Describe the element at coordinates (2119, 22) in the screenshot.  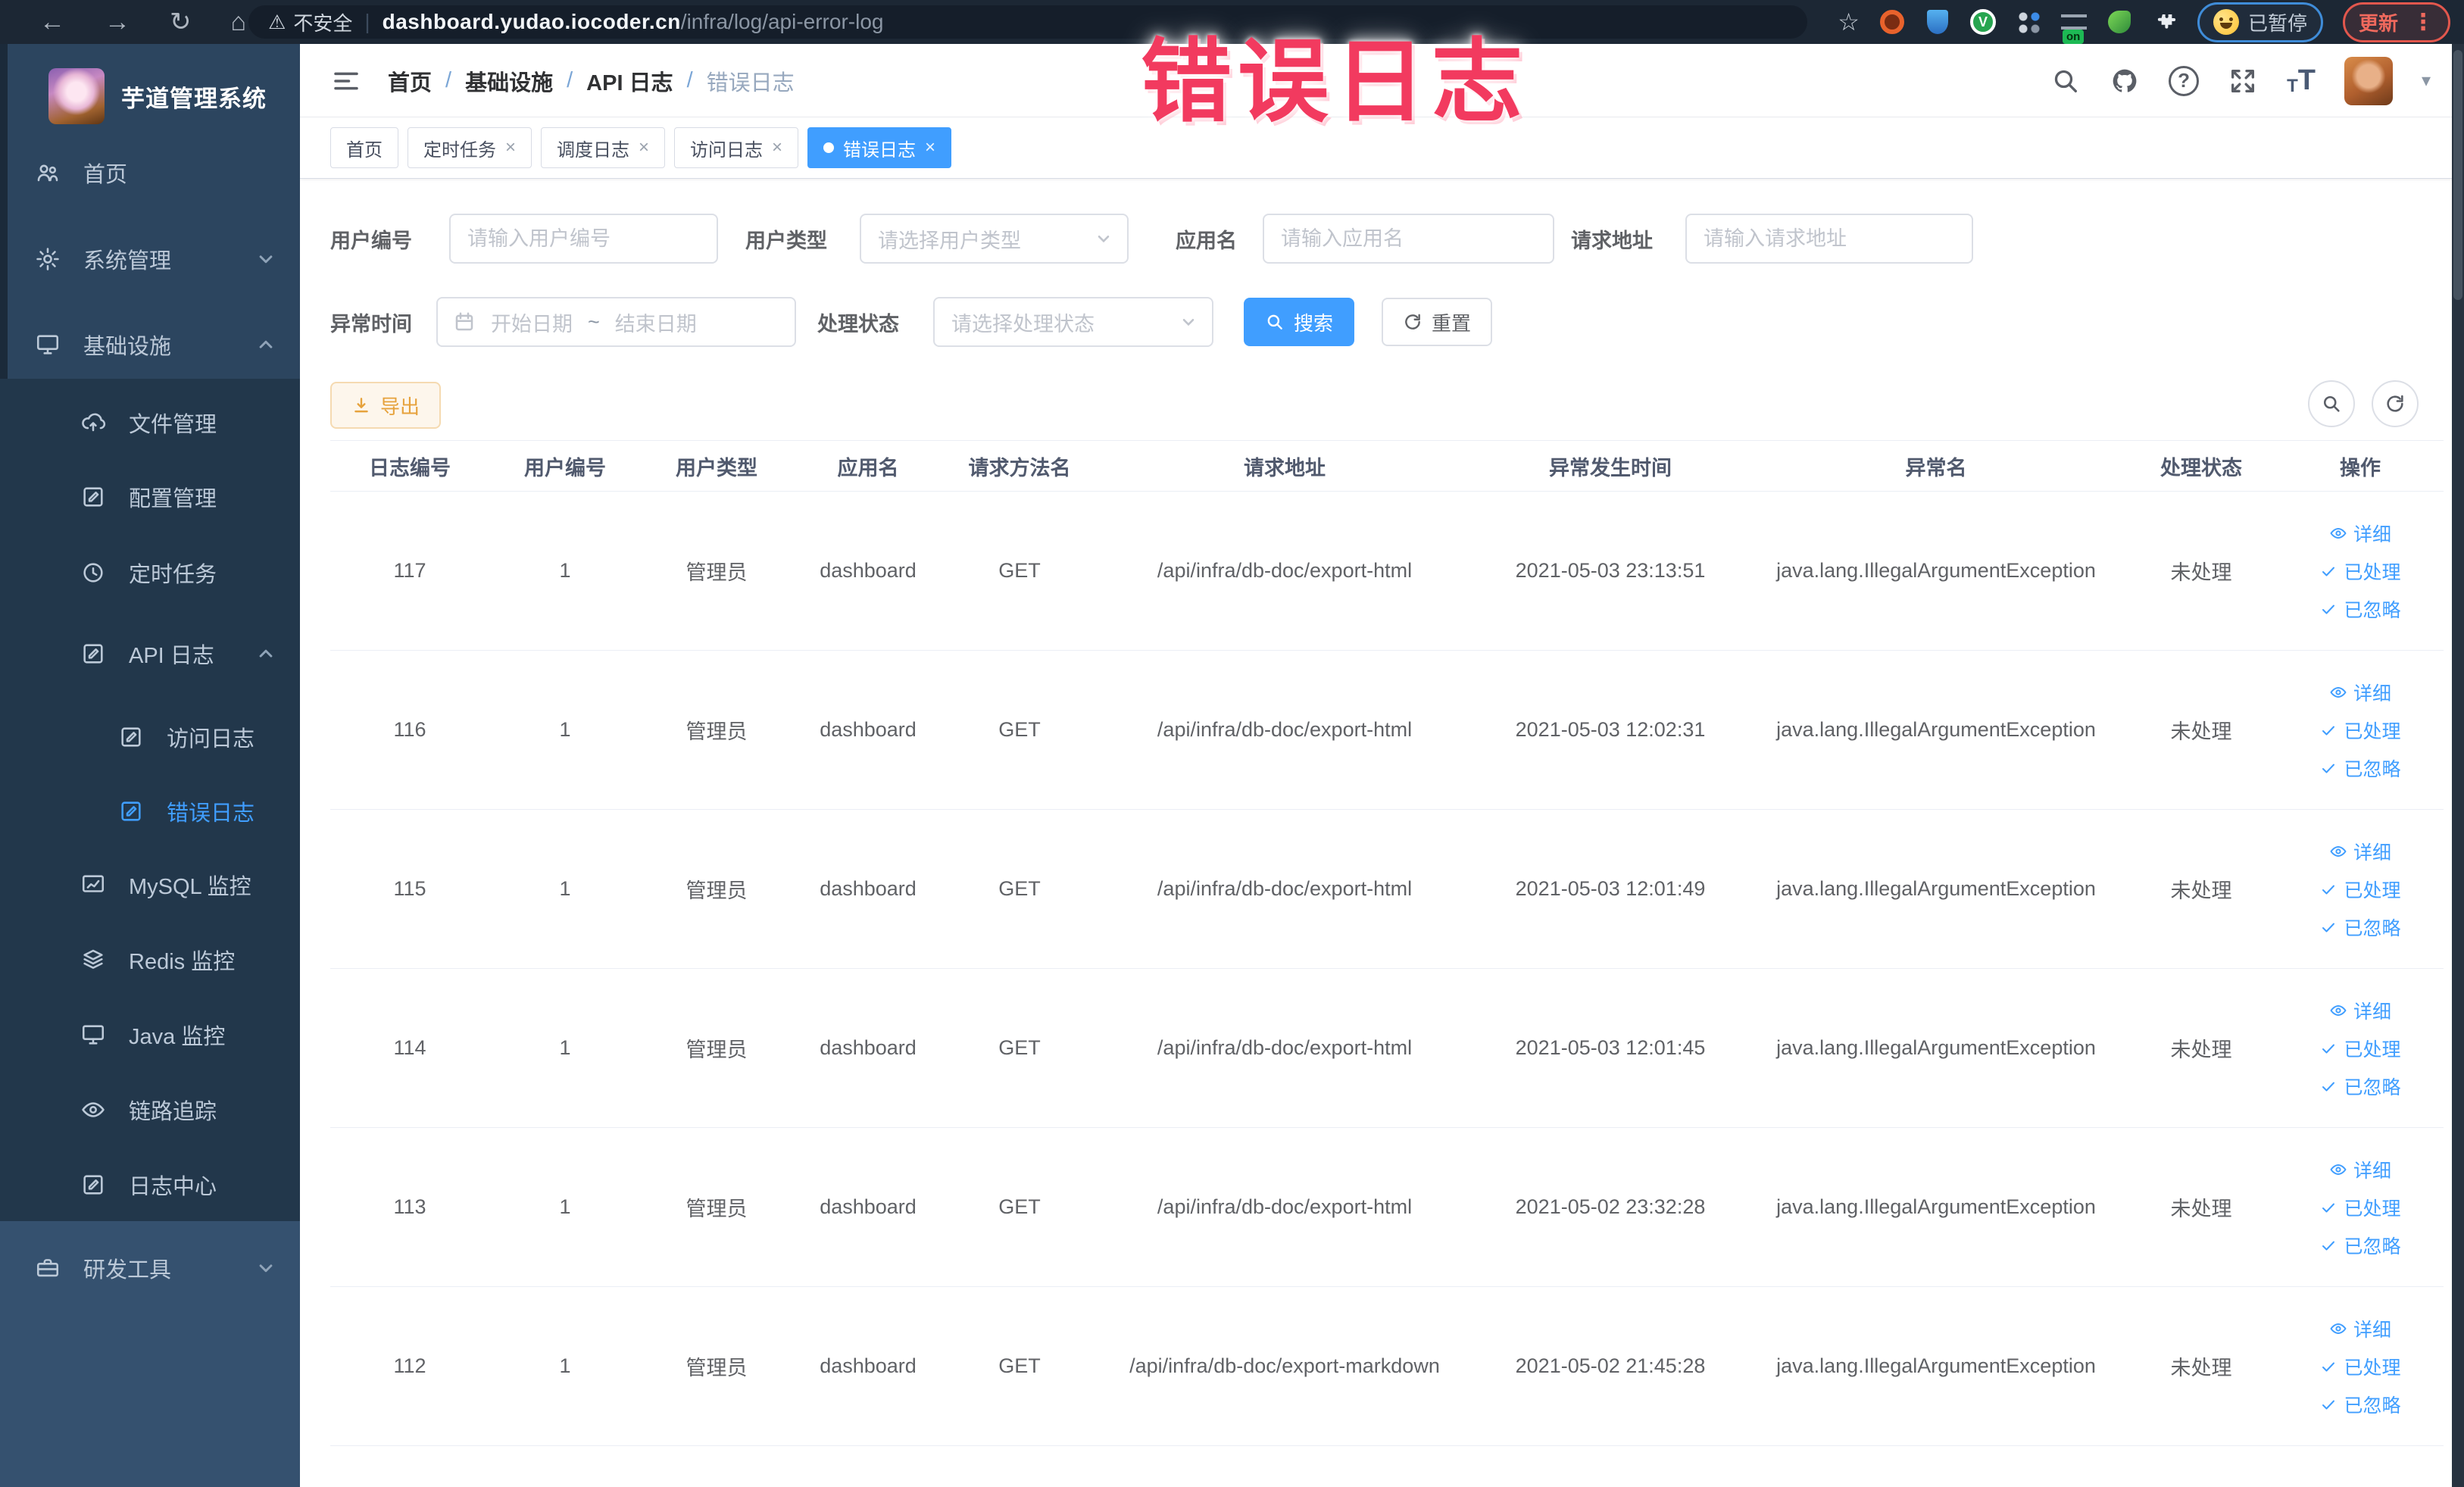
I see `extension-icon-leaf` at that location.